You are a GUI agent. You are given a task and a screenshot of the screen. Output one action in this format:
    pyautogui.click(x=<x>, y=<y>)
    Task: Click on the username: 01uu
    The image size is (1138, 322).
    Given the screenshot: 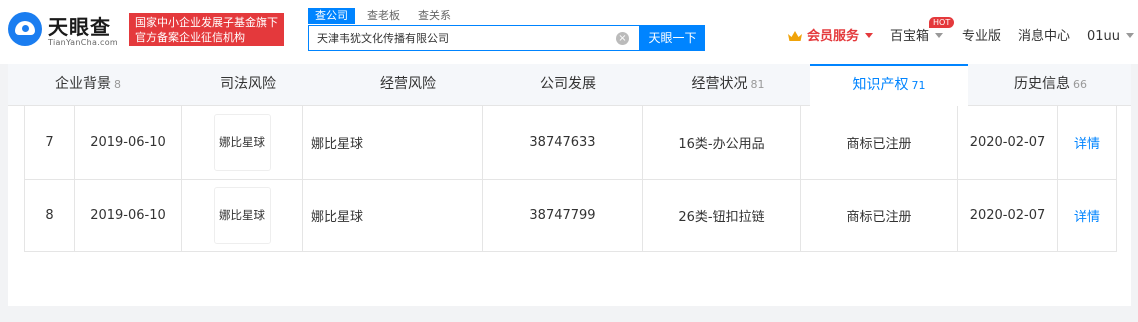 What is the action you would take?
    pyautogui.click(x=1104, y=36)
    